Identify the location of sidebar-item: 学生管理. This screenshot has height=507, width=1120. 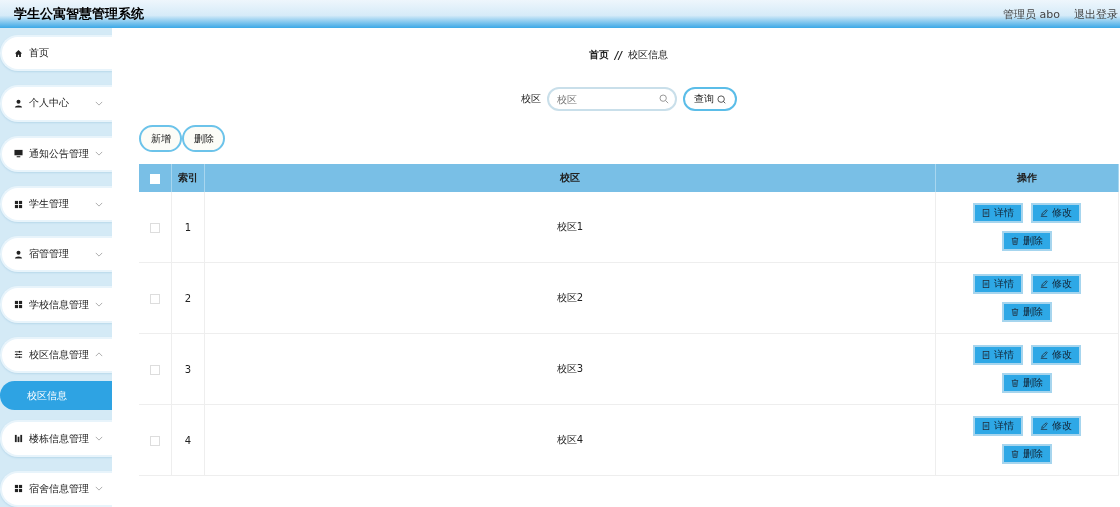
(56, 204).